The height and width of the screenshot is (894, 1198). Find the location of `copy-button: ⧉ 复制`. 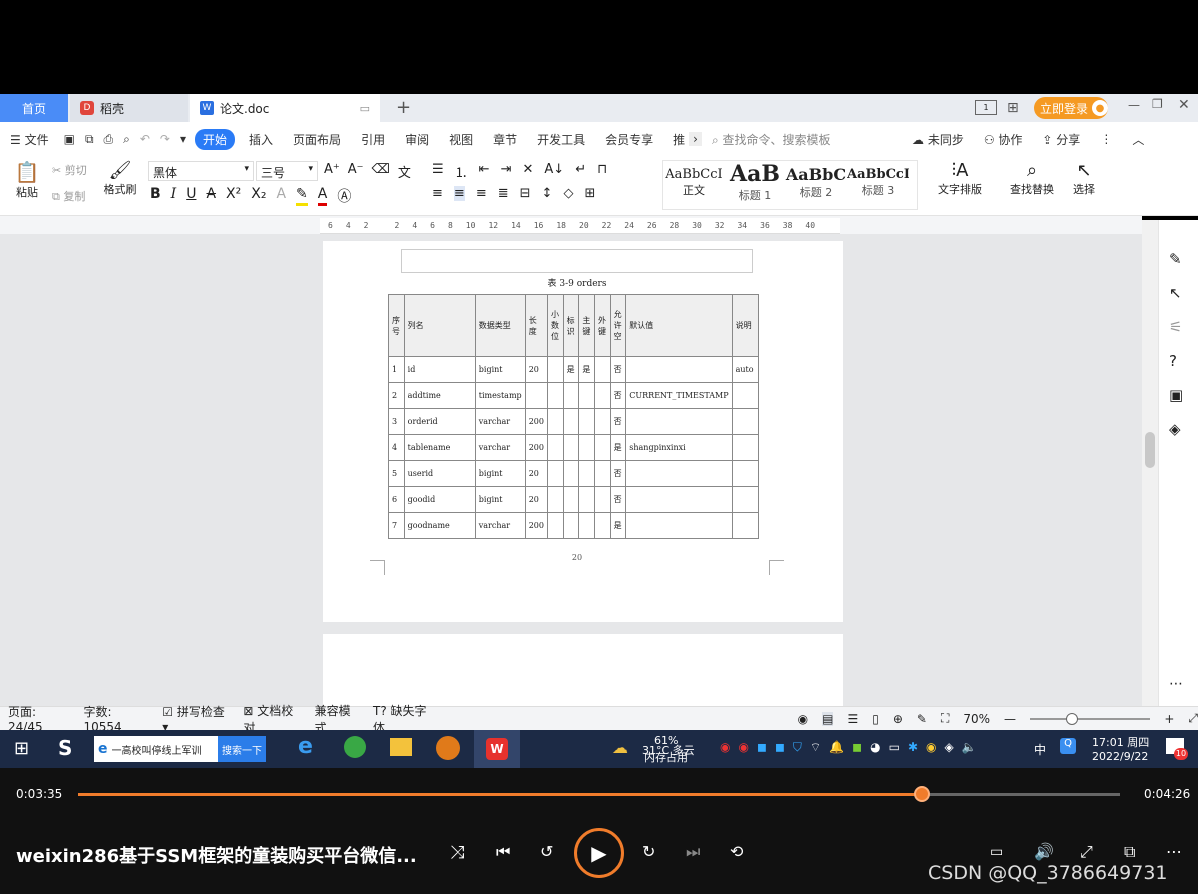

copy-button: ⧉ 复制 is located at coordinates (68, 196).